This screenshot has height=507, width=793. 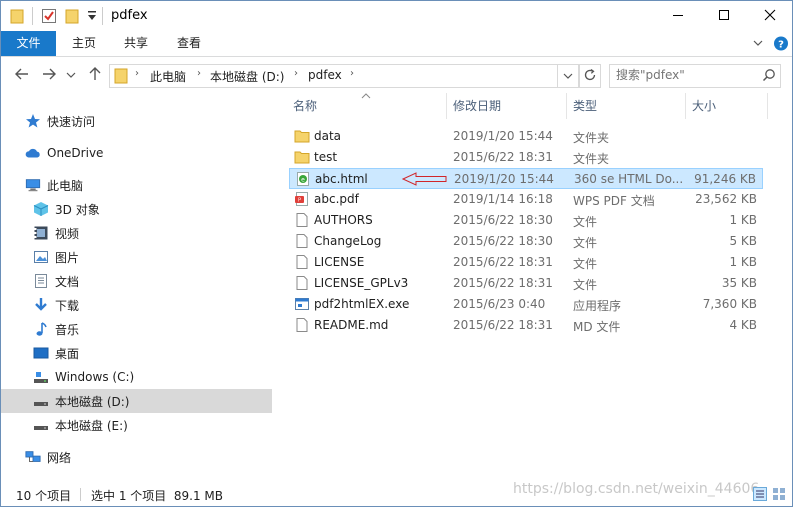 I want to click on nav-item-pictures: 图片, so click(x=136, y=257).